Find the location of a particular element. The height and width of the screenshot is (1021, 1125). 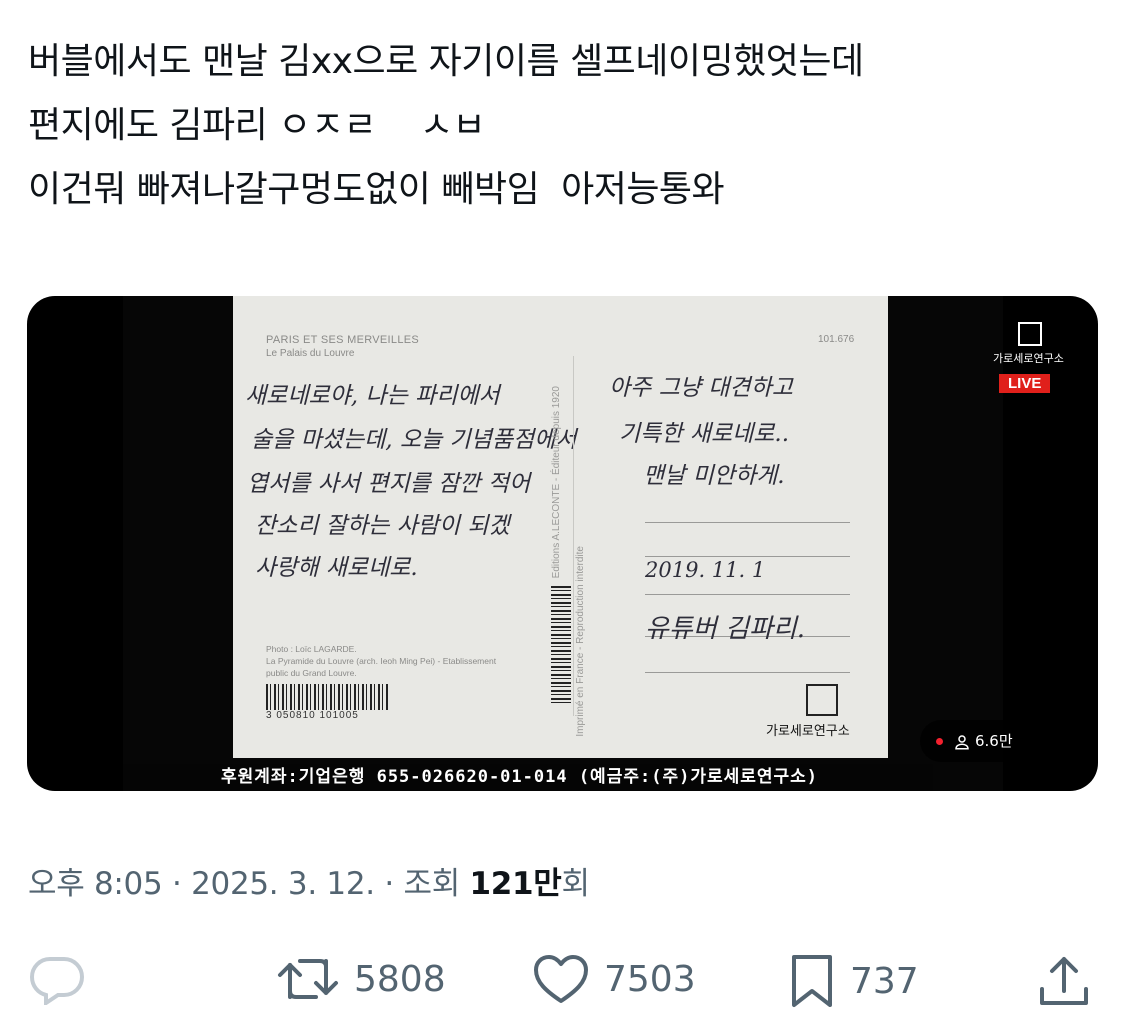

bookmark-icon is located at coordinates (812, 981).